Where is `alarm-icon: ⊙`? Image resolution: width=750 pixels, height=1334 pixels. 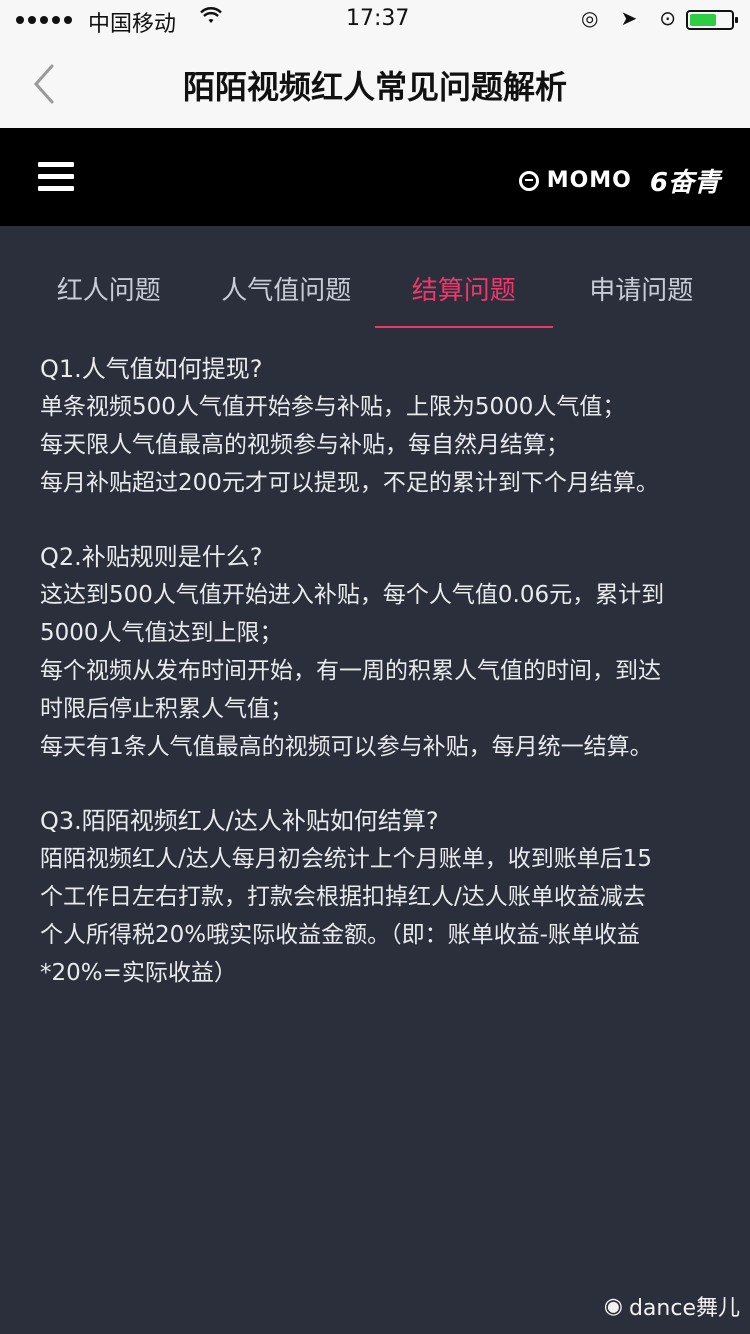 alarm-icon: ⊙ is located at coordinates (667, 18).